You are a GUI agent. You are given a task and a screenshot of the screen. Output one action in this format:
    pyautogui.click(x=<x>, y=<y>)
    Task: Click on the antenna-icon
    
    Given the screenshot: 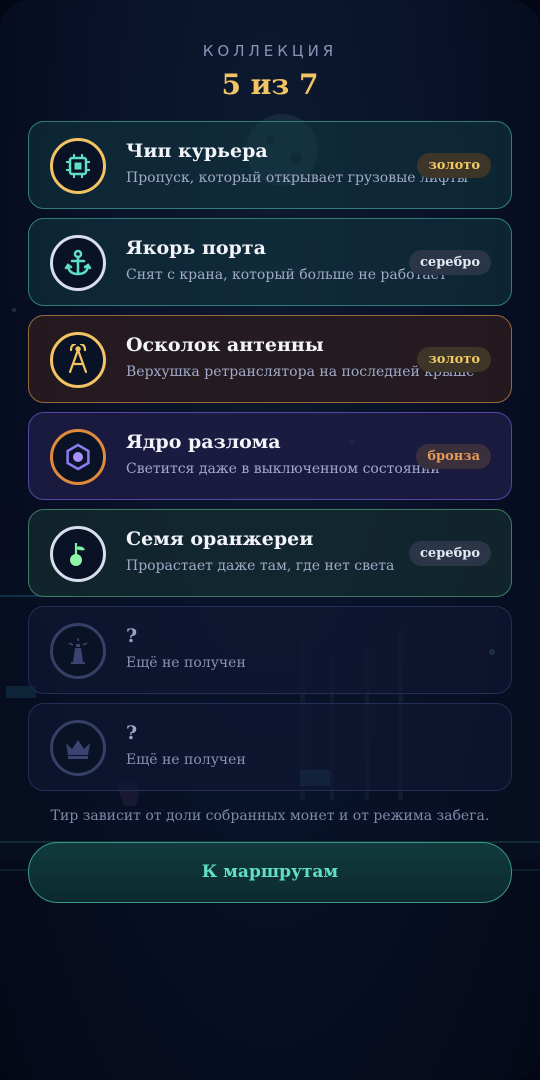 What is the action you would take?
    pyautogui.click(x=78, y=360)
    